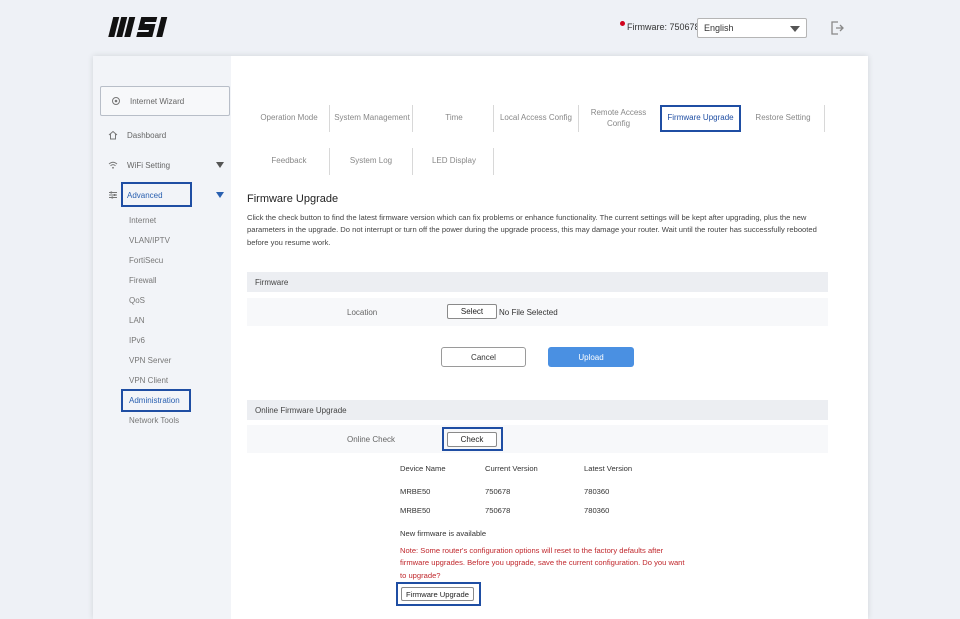 This screenshot has width=960, height=619. I want to click on online-check-row, so click(537, 439).